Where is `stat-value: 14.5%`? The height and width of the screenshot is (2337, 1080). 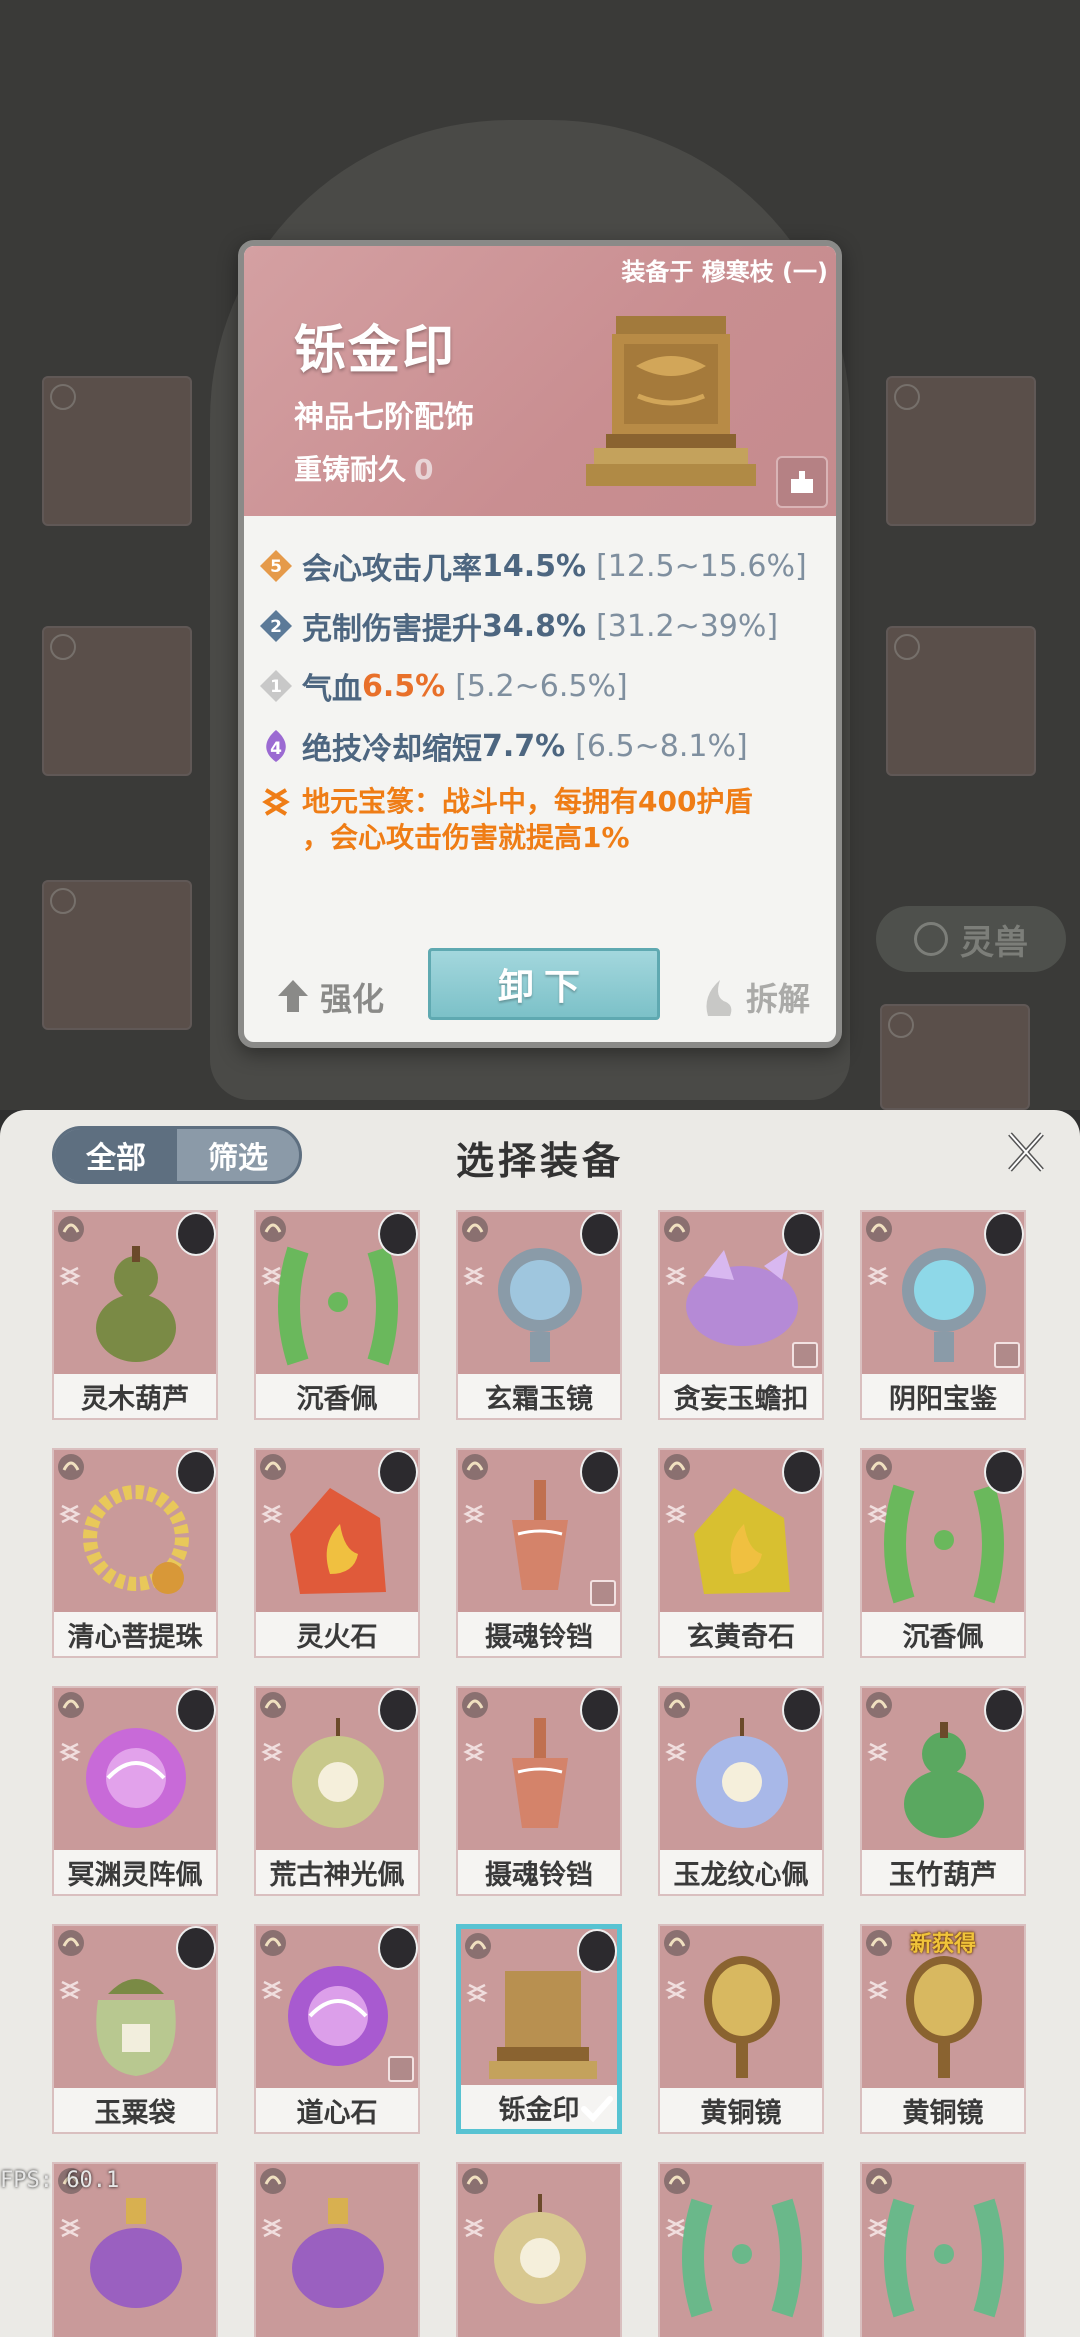 stat-value: 14.5% is located at coordinates (534, 566).